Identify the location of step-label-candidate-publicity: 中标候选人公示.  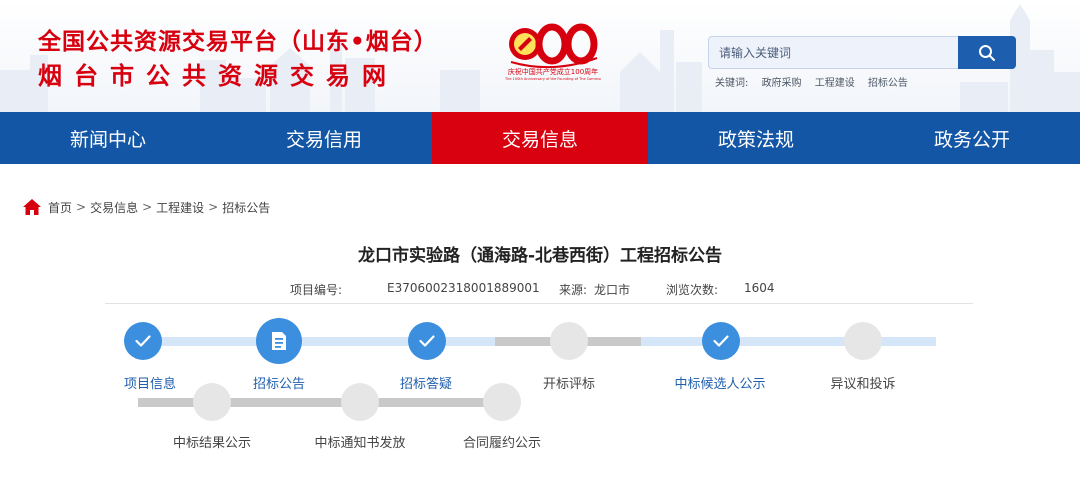
(719, 382).